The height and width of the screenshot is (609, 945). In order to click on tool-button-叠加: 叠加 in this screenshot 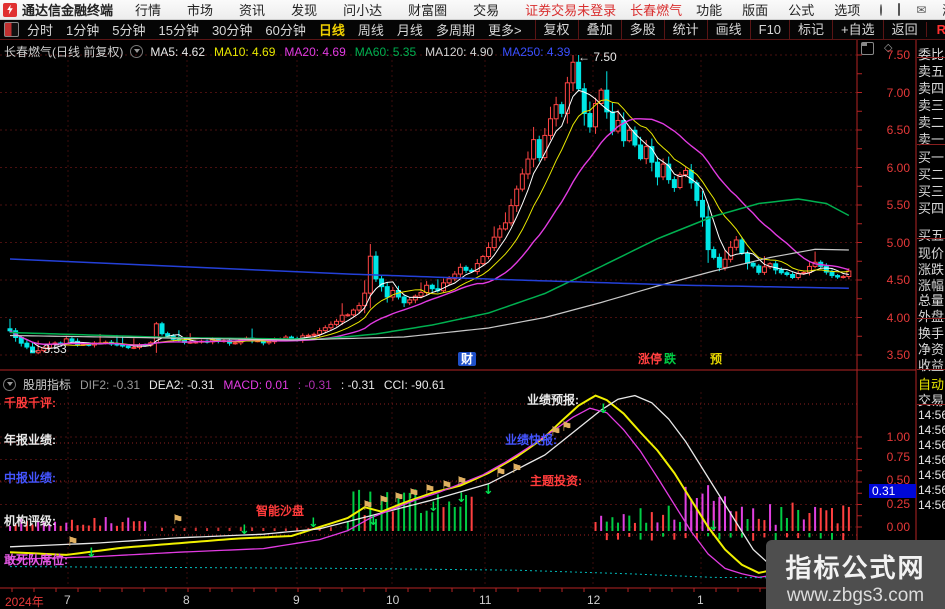, I will do `click(599, 29)`.